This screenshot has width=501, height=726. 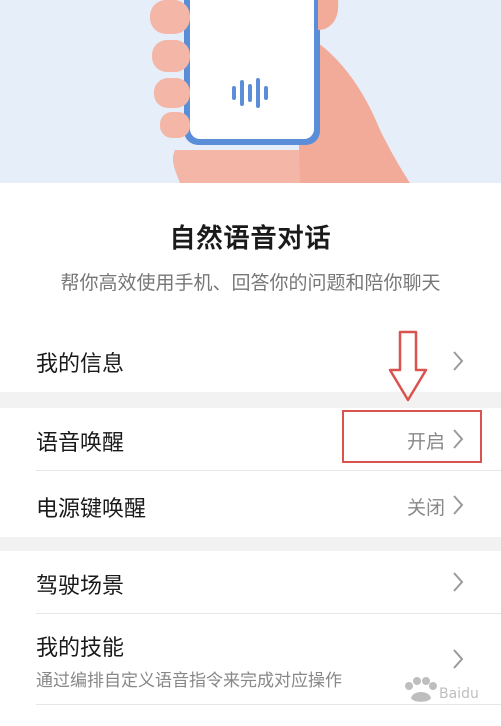 I want to click on annotation-highlight-box, so click(x=412, y=436).